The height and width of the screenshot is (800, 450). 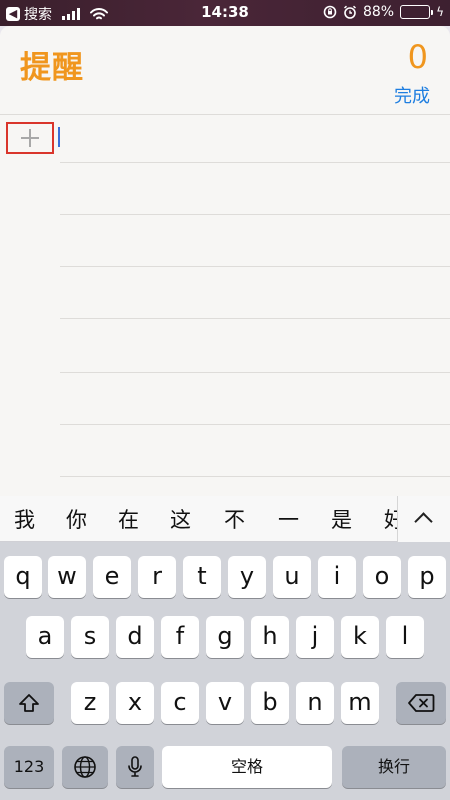 What do you see at coordinates (45, 637) in the screenshot?
I see `key-a: a` at bounding box center [45, 637].